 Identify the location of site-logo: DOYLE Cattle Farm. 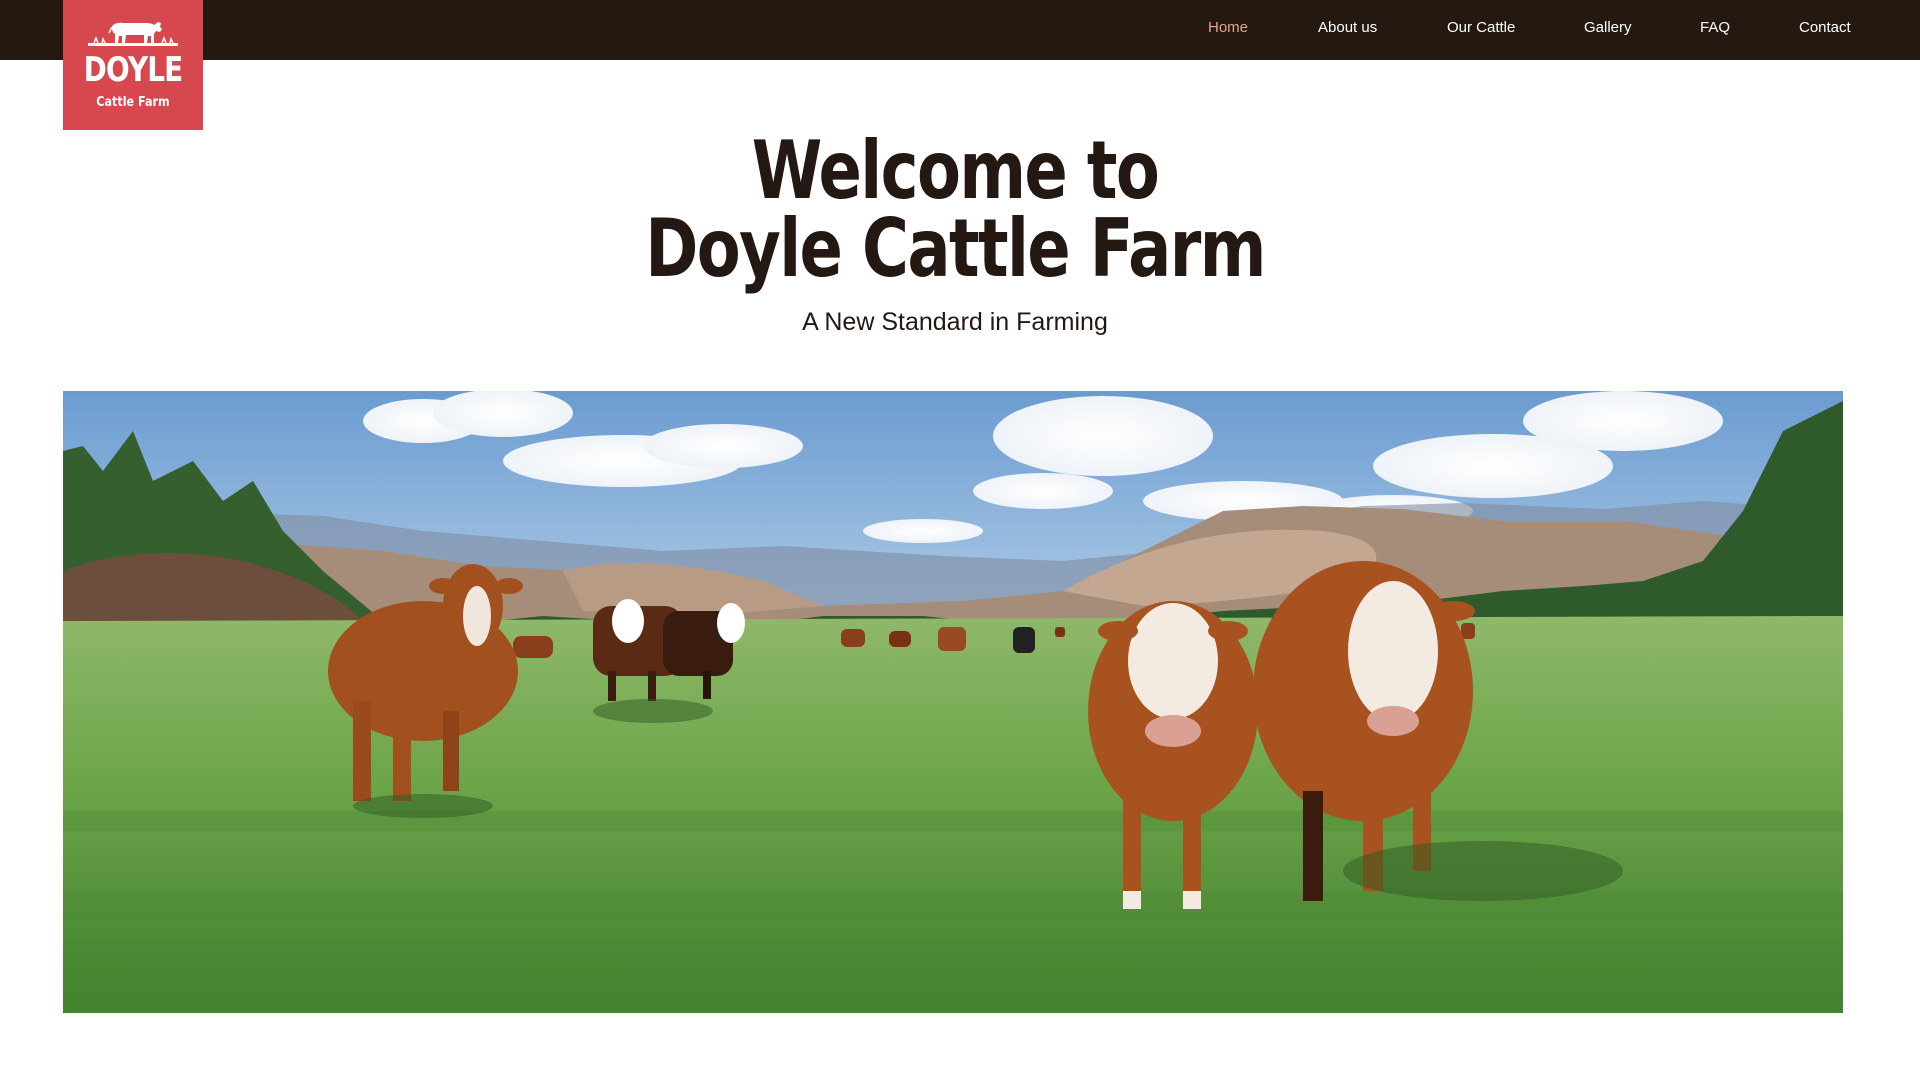
(133, 65).